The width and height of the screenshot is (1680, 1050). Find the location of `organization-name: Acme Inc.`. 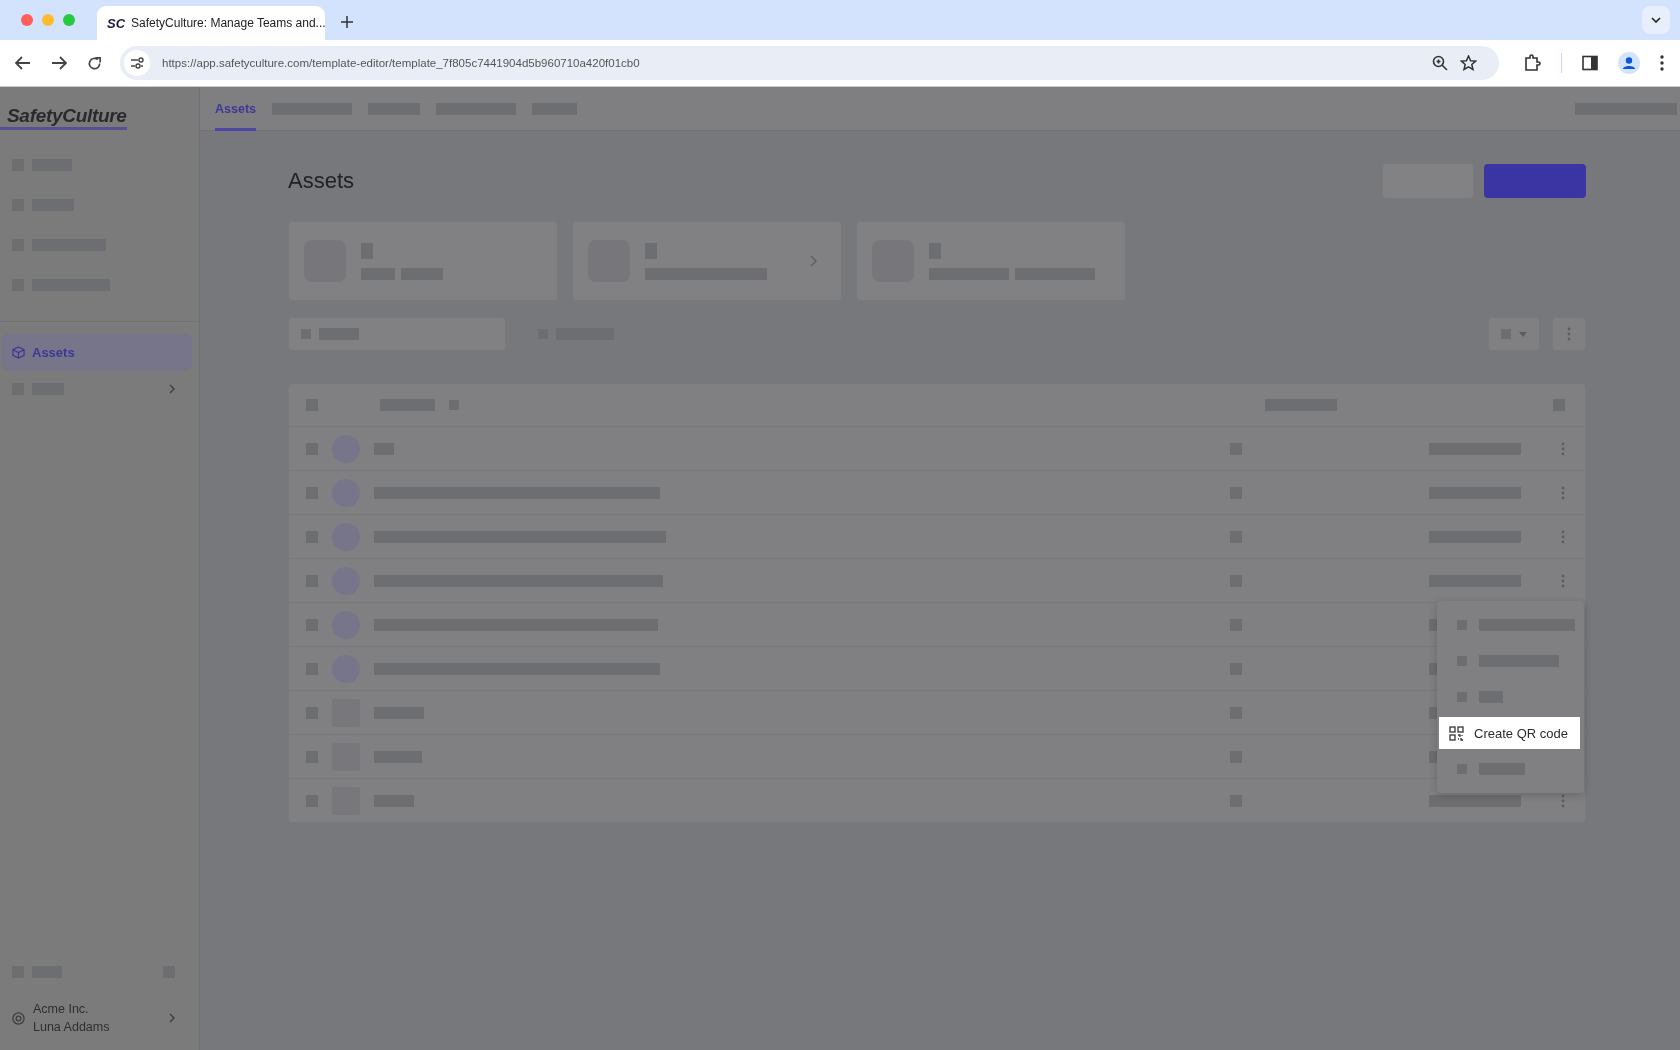

organization-name: Acme Inc. is located at coordinates (71, 1009).